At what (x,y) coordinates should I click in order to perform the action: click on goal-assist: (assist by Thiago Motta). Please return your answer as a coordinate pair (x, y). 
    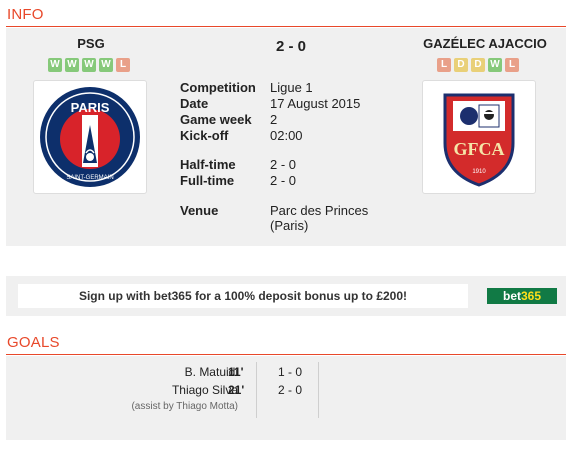
    Looking at the image, I should click on (184, 406).